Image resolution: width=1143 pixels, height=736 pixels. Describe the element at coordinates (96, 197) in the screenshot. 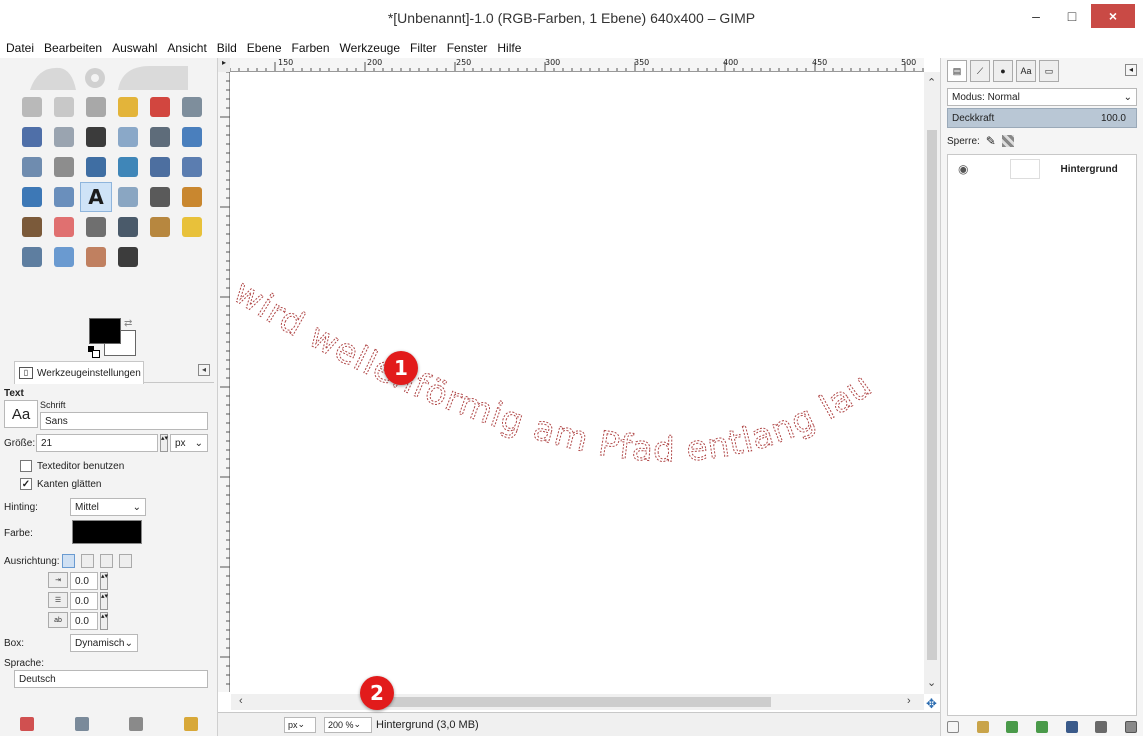

I see `text-tool-tool-button: A` at that location.